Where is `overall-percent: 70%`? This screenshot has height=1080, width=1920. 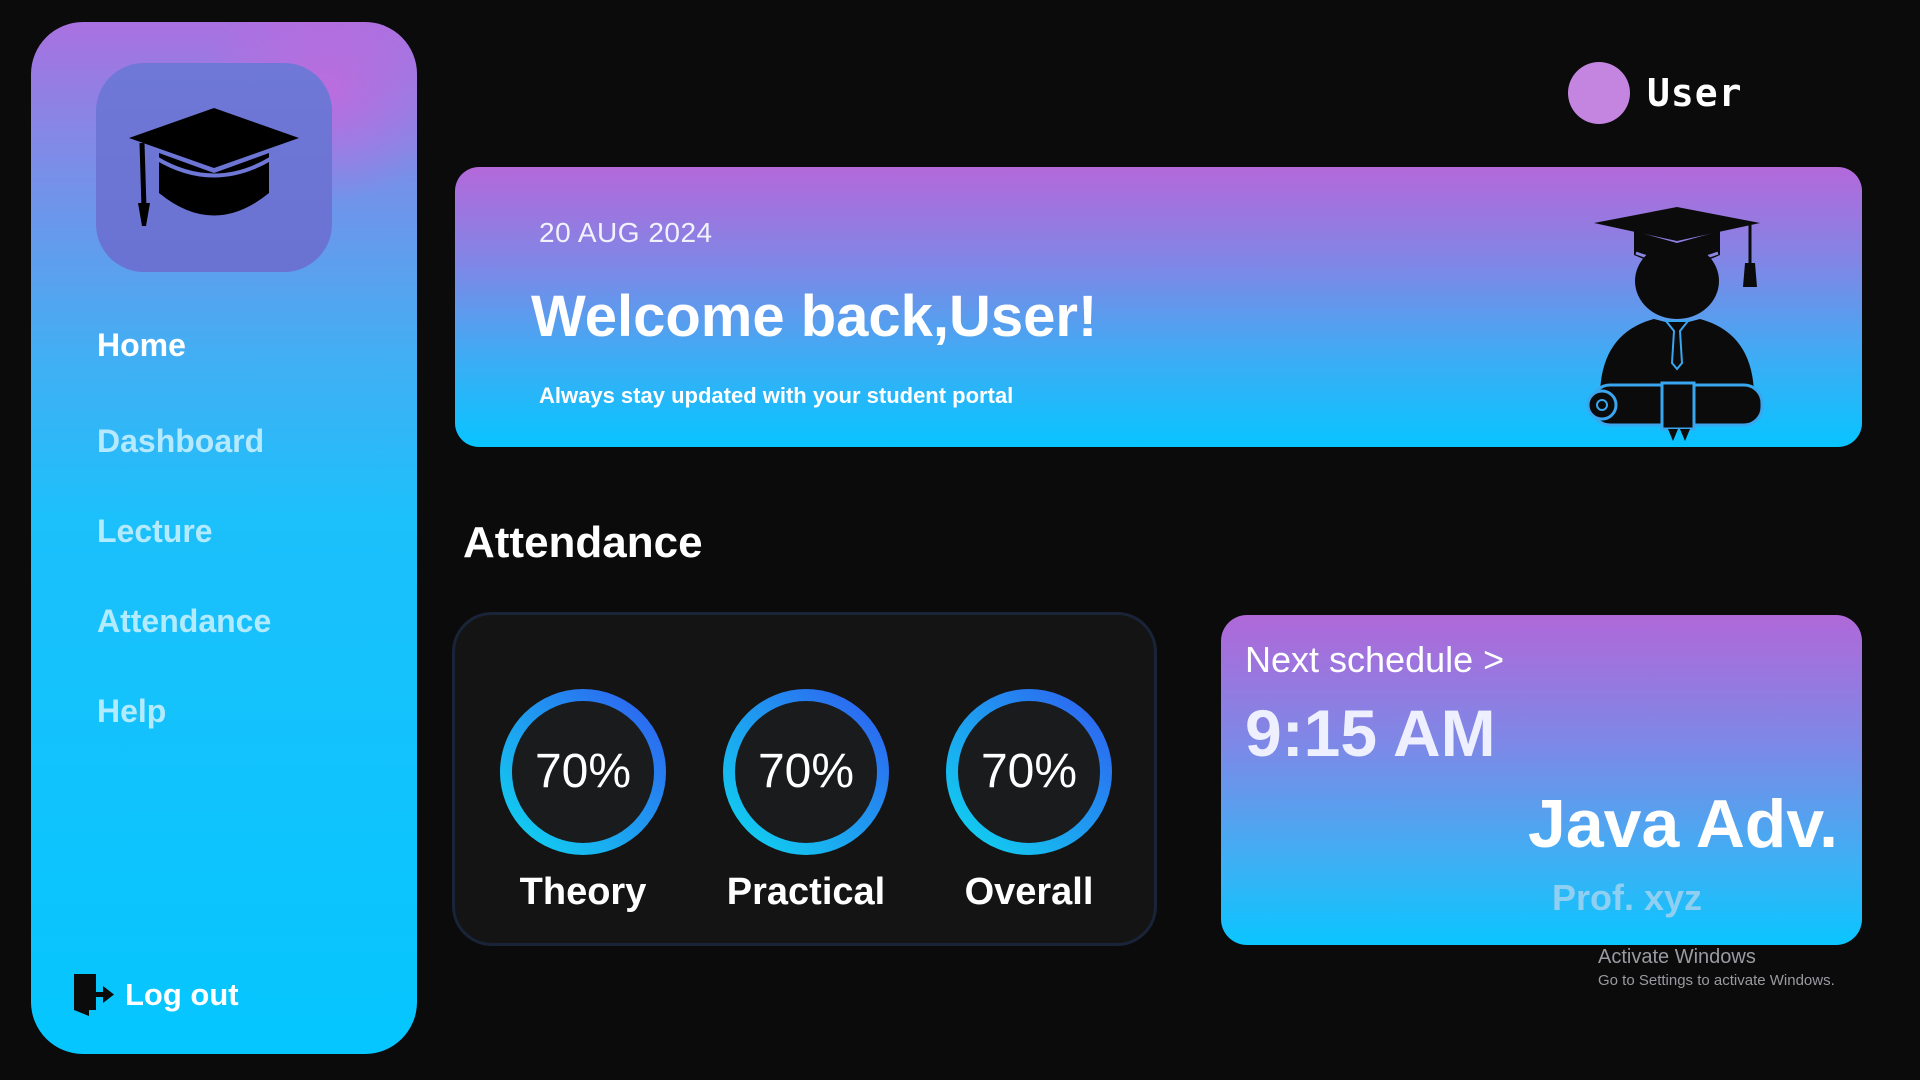 overall-percent: 70% is located at coordinates (1029, 771).